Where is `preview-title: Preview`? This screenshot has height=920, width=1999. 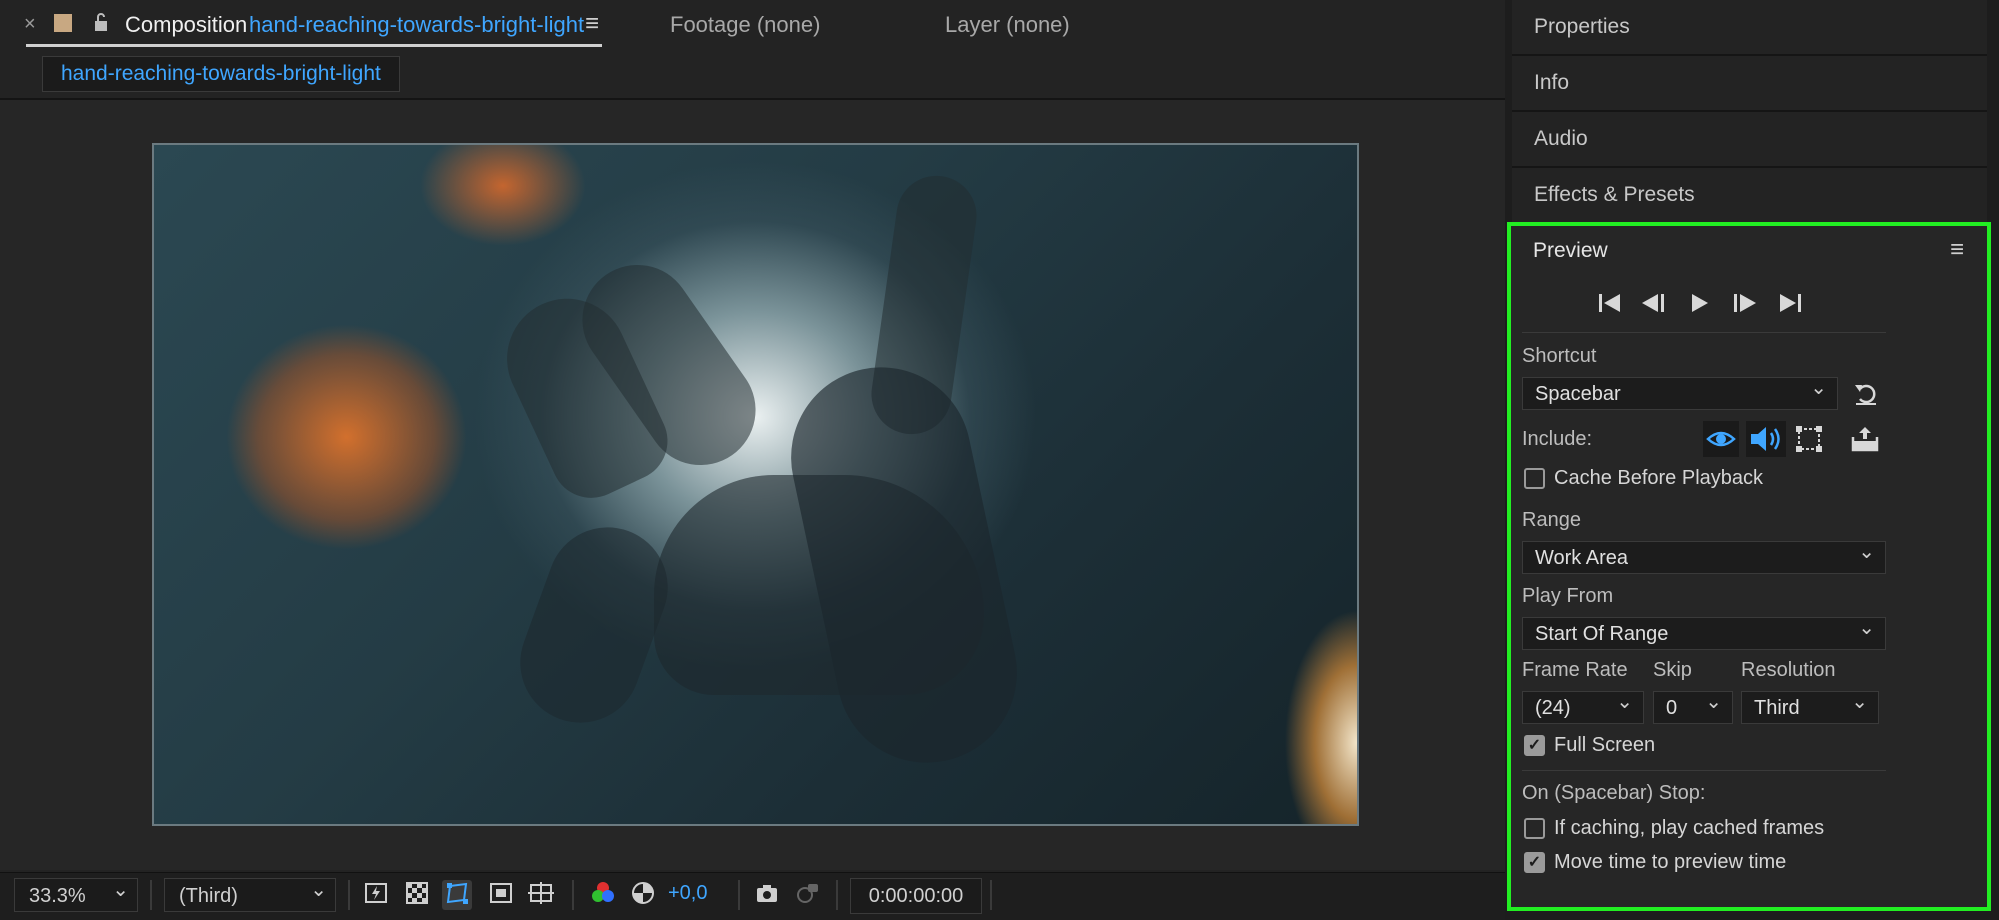
preview-title: Preview is located at coordinates (1570, 250).